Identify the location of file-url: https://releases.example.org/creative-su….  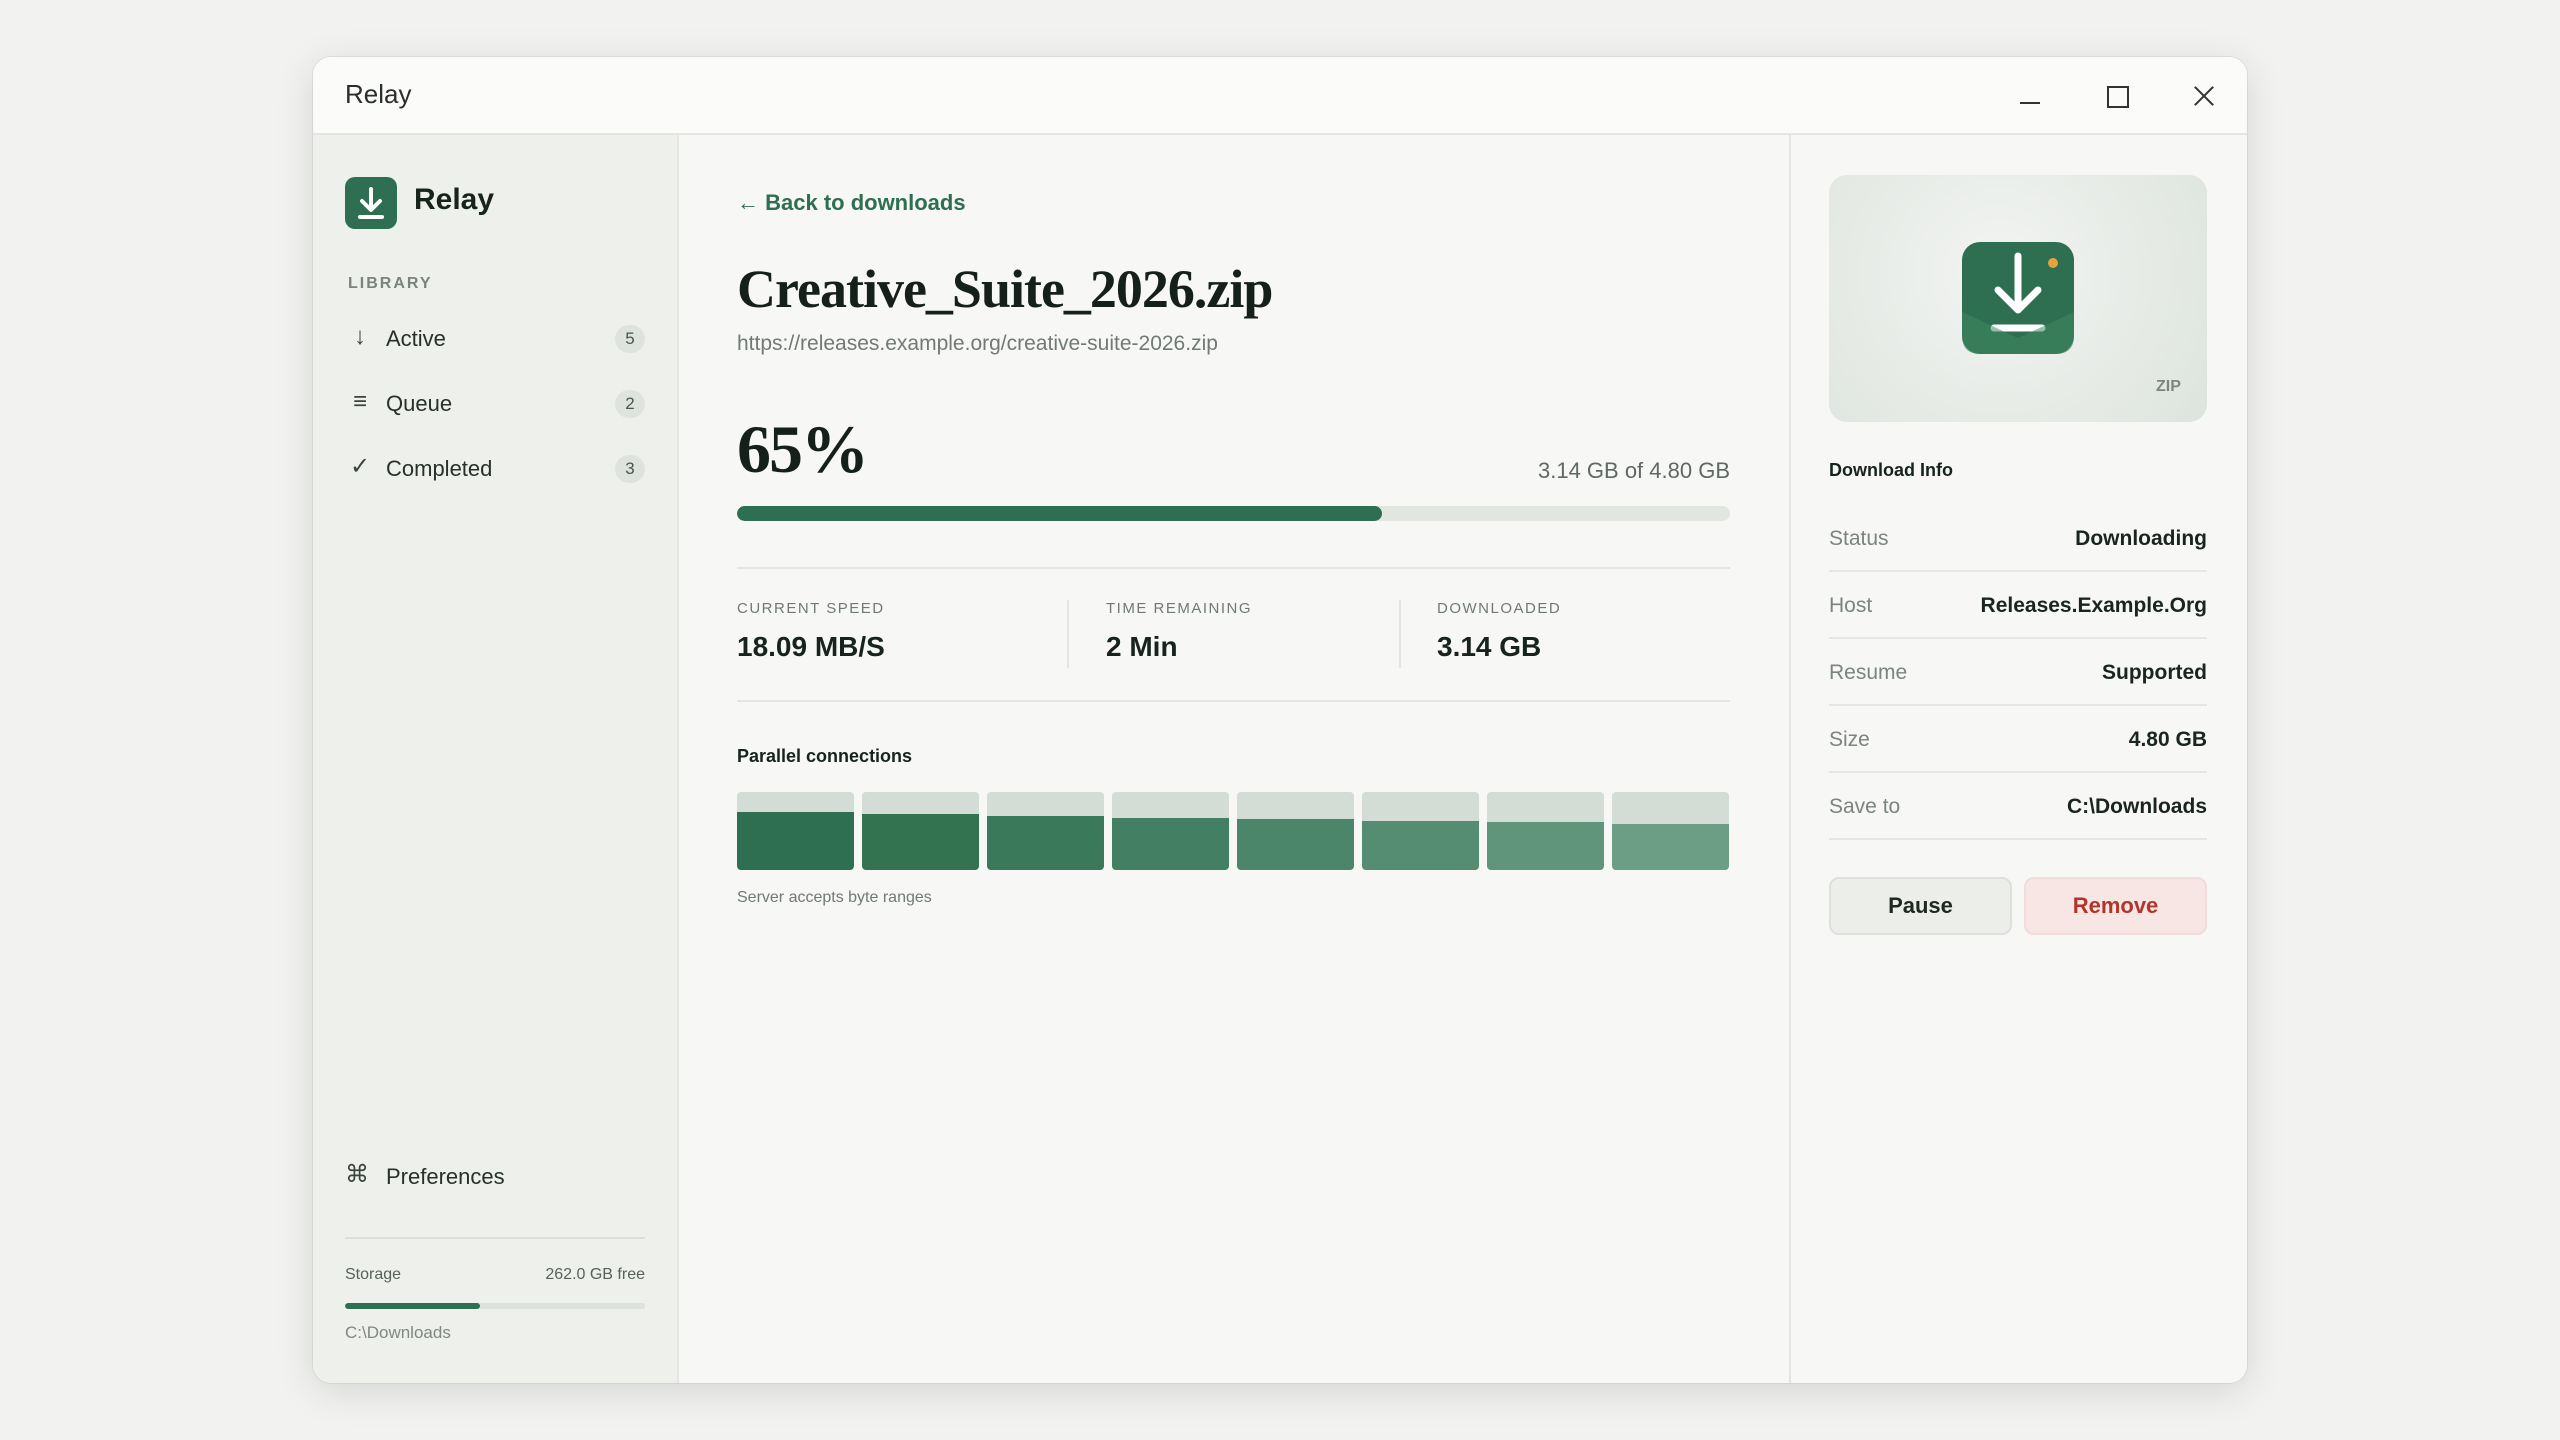
(977, 343).